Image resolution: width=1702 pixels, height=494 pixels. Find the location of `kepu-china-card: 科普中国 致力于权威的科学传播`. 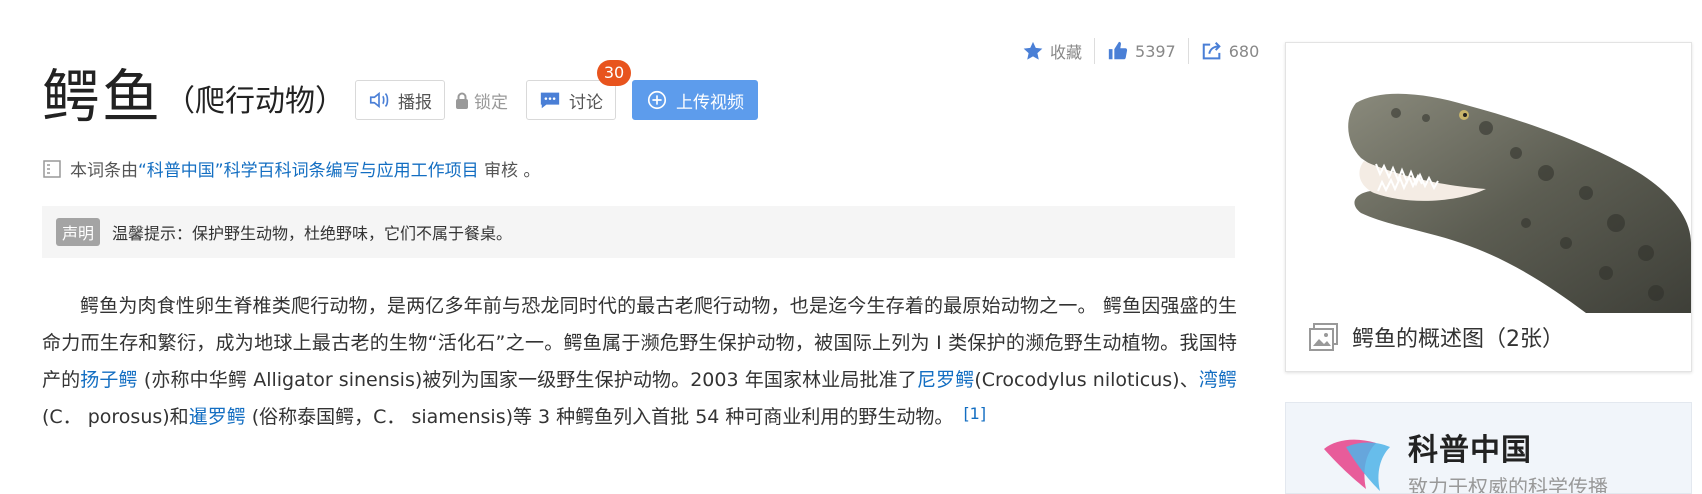

kepu-china-card: 科普中国 致力于权威的科学传播 is located at coordinates (1488, 448).